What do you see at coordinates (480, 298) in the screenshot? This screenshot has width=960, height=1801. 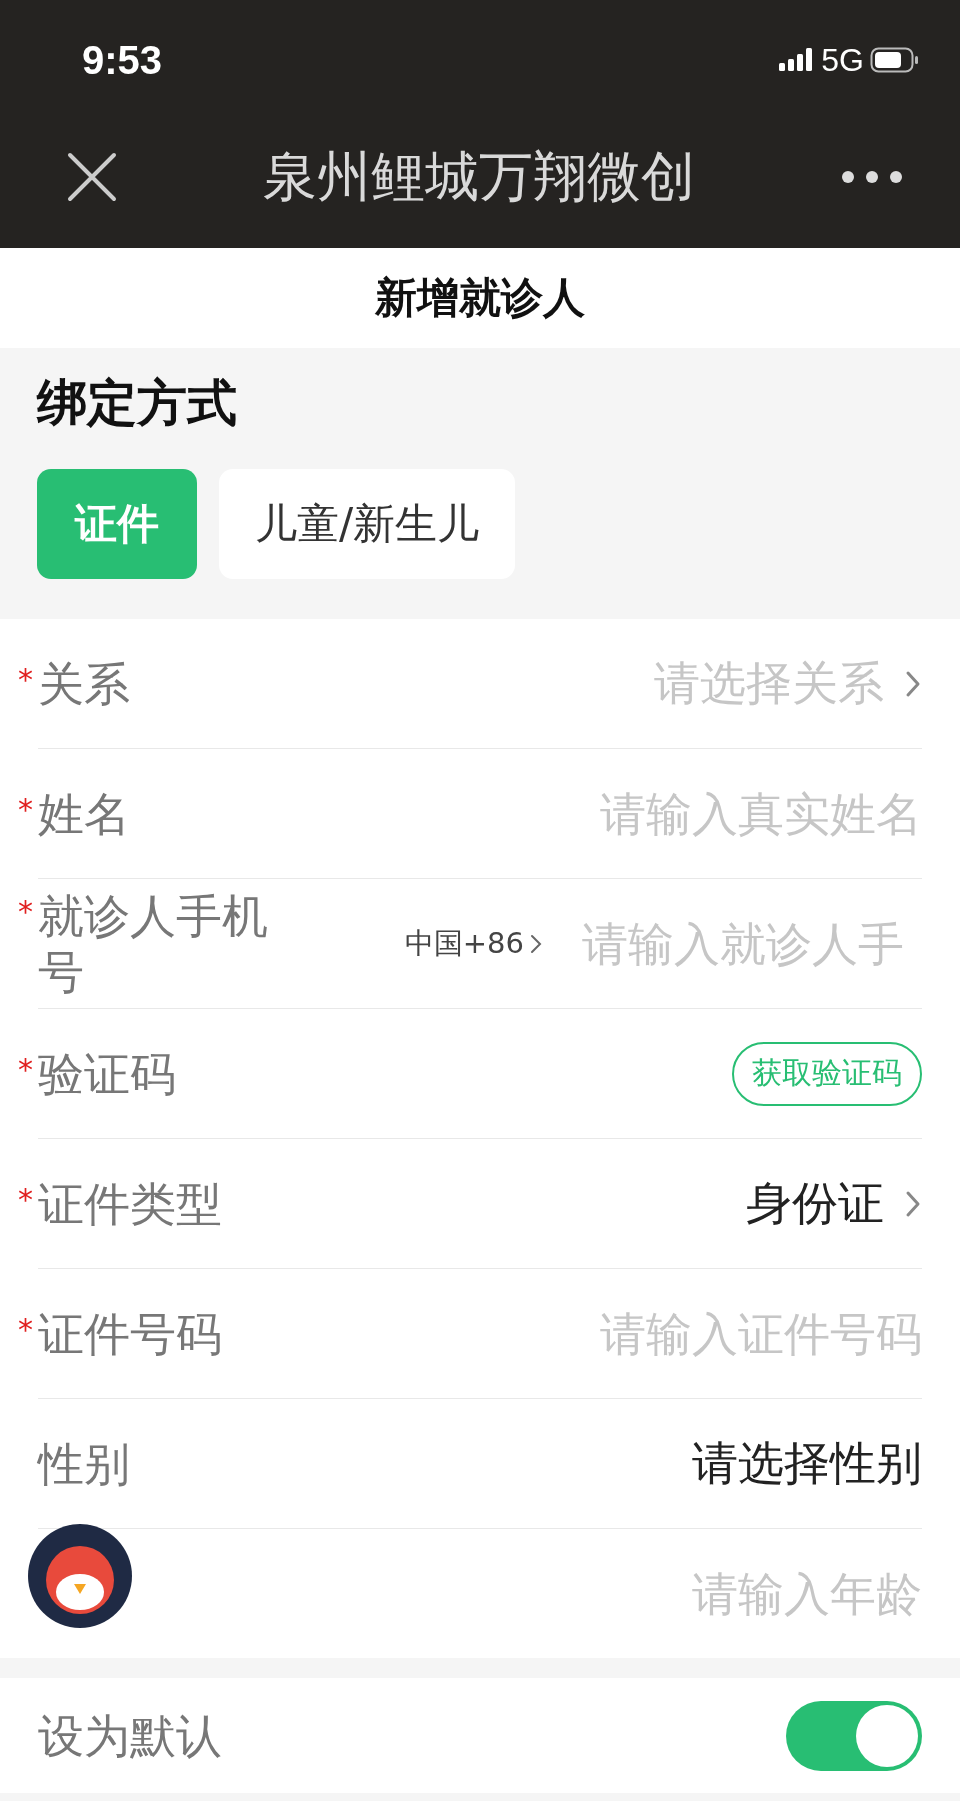 I see `page-title: 新增就诊人` at bounding box center [480, 298].